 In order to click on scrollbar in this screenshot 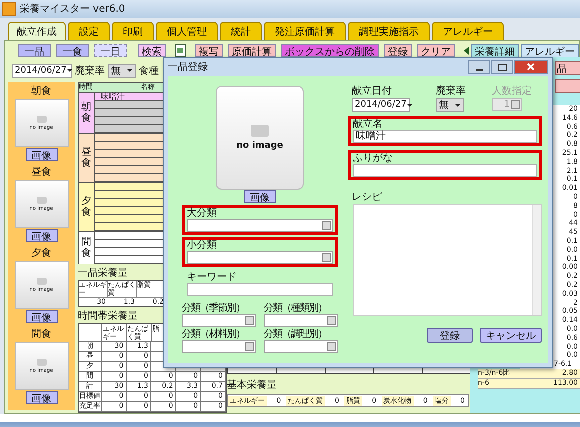, I will do `click(536, 260)`.